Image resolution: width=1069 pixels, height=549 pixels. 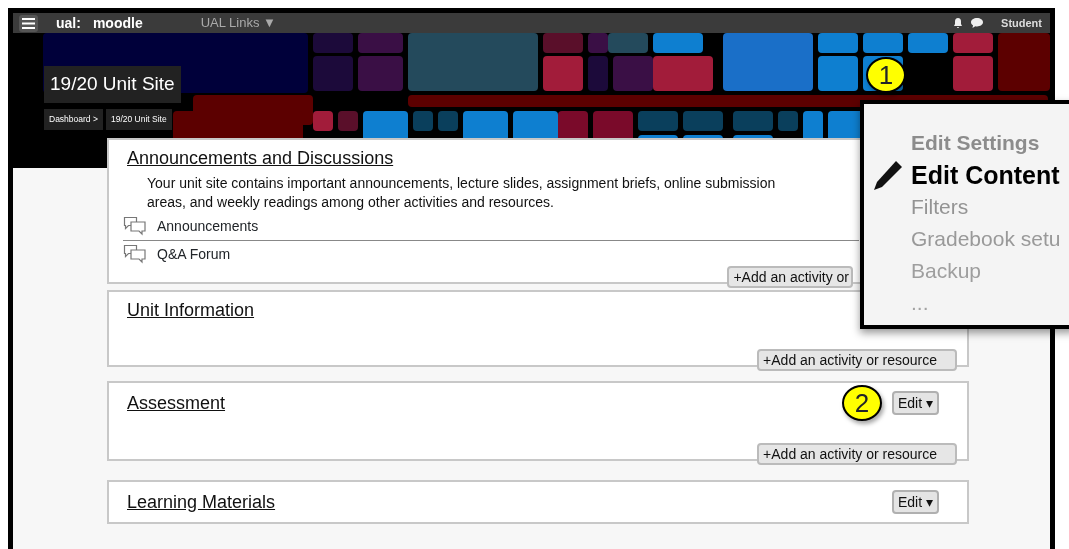 What do you see at coordinates (176, 403) in the screenshot?
I see `section-title: Assessment` at bounding box center [176, 403].